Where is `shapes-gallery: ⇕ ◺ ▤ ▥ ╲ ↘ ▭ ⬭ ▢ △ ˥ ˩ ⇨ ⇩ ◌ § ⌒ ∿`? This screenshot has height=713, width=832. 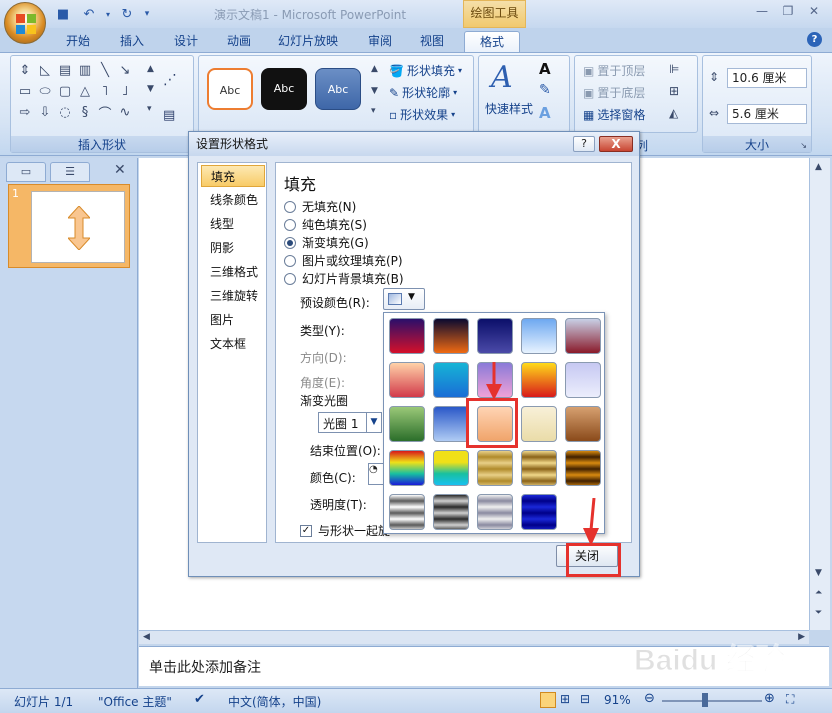 shapes-gallery: ⇕ ◺ ▤ ▥ ╲ ↘ ▭ ⬭ ▢ △ ˥ ˩ ⇨ ⇩ ◌ § ⌒ ∿ is located at coordinates (80, 91).